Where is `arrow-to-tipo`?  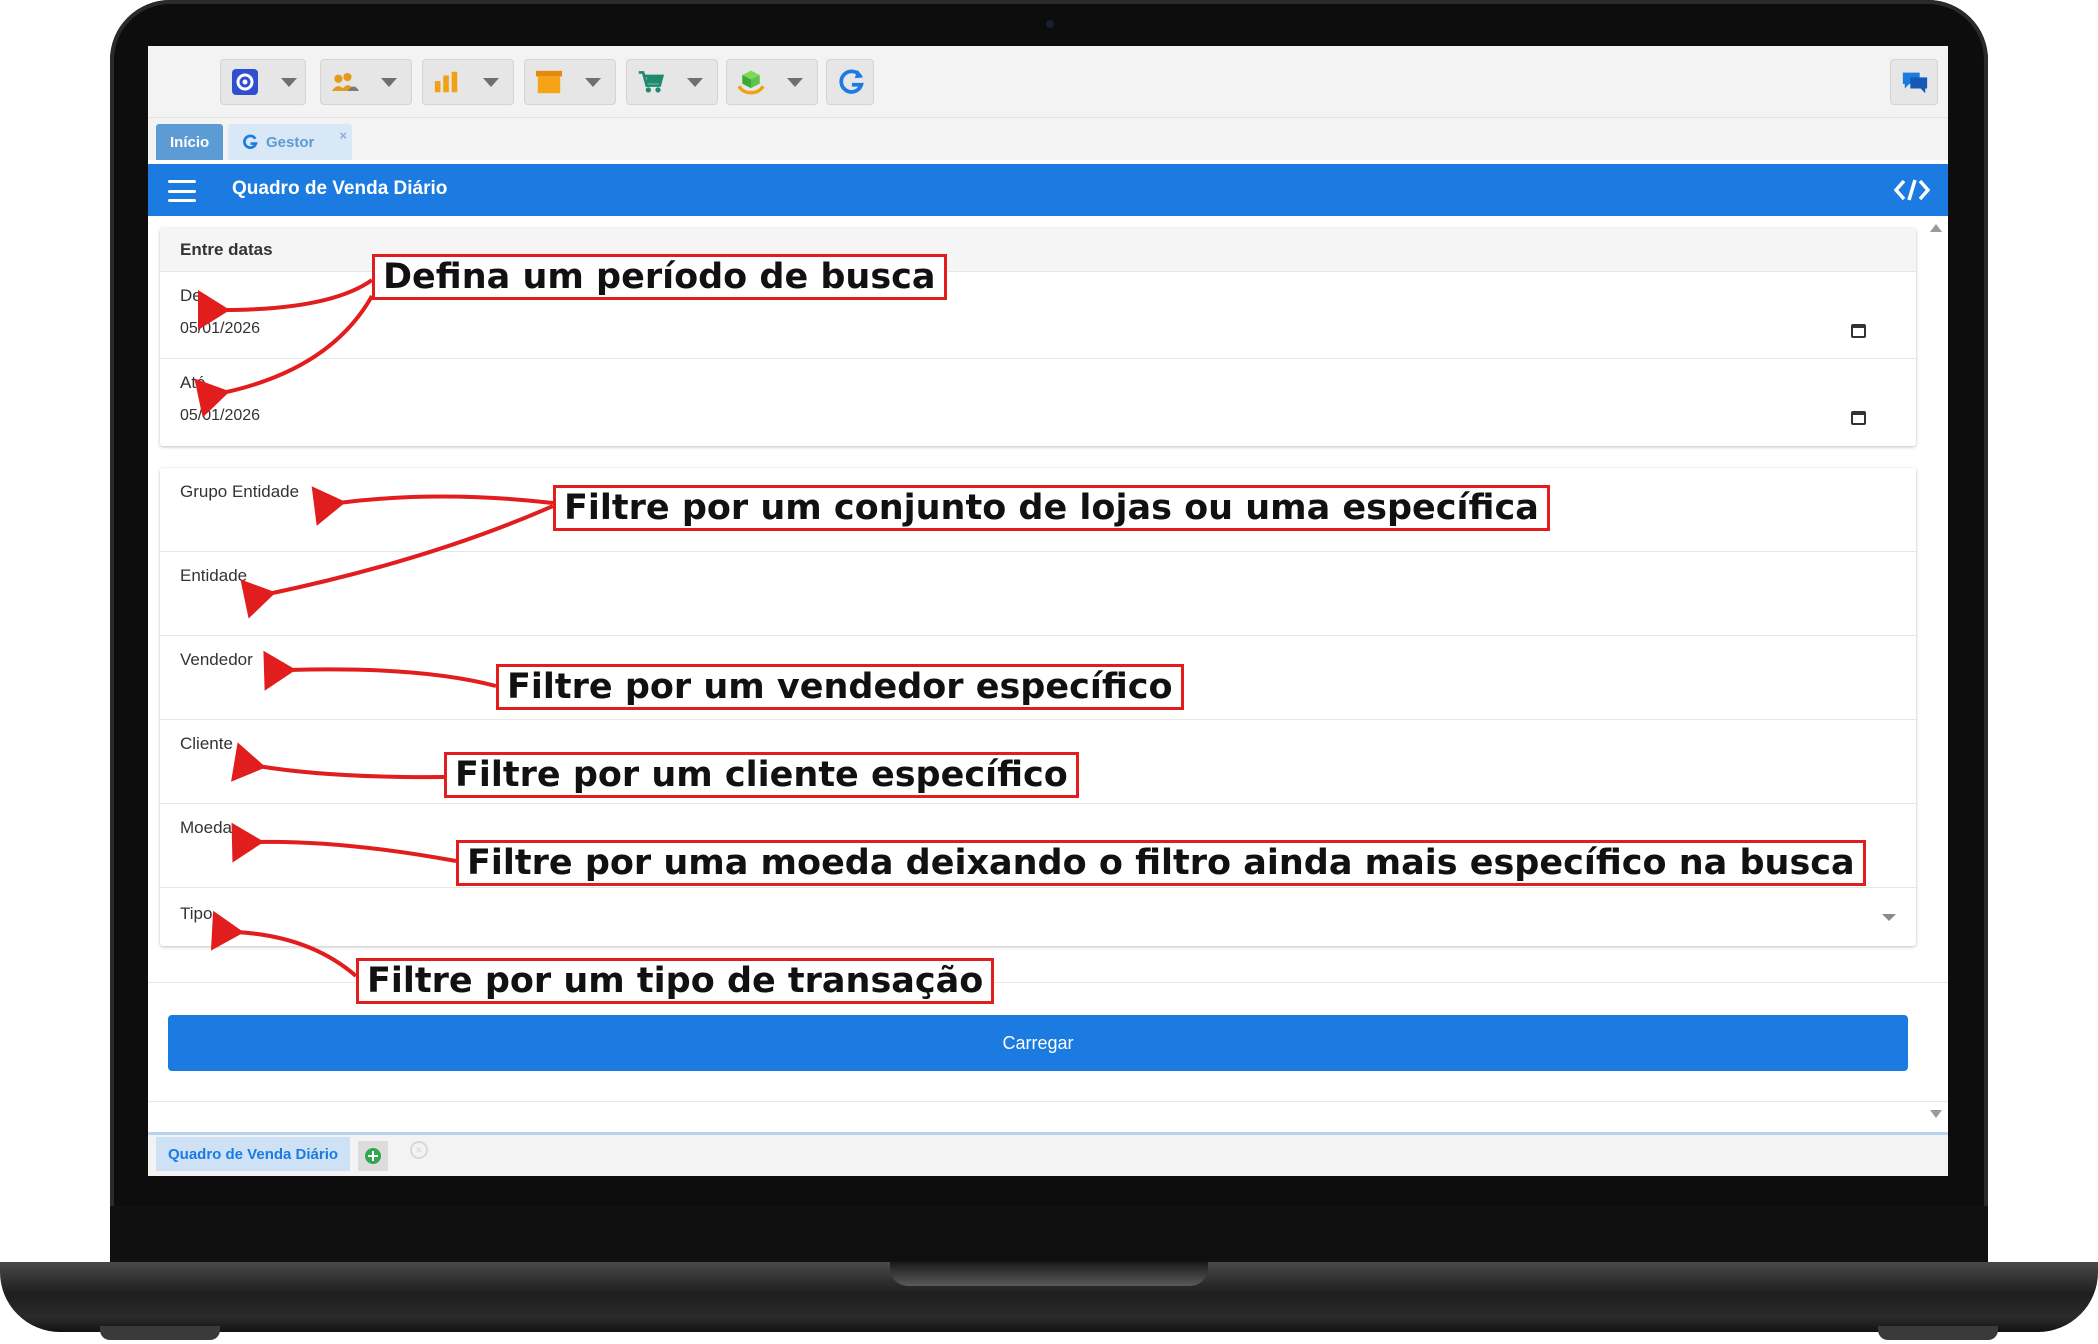 arrow-to-tipo is located at coordinates (284, 944).